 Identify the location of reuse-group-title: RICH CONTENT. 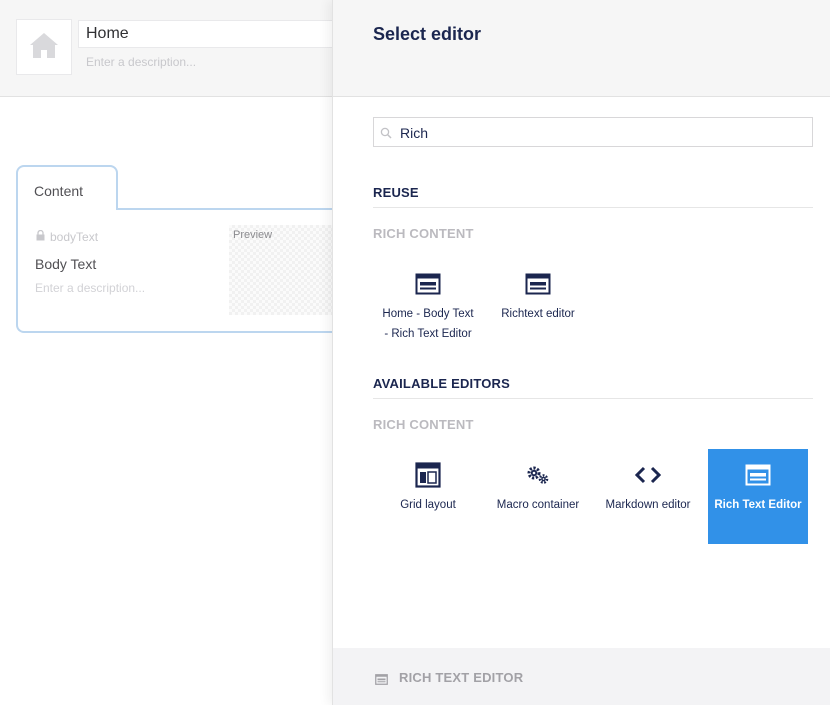
(423, 233).